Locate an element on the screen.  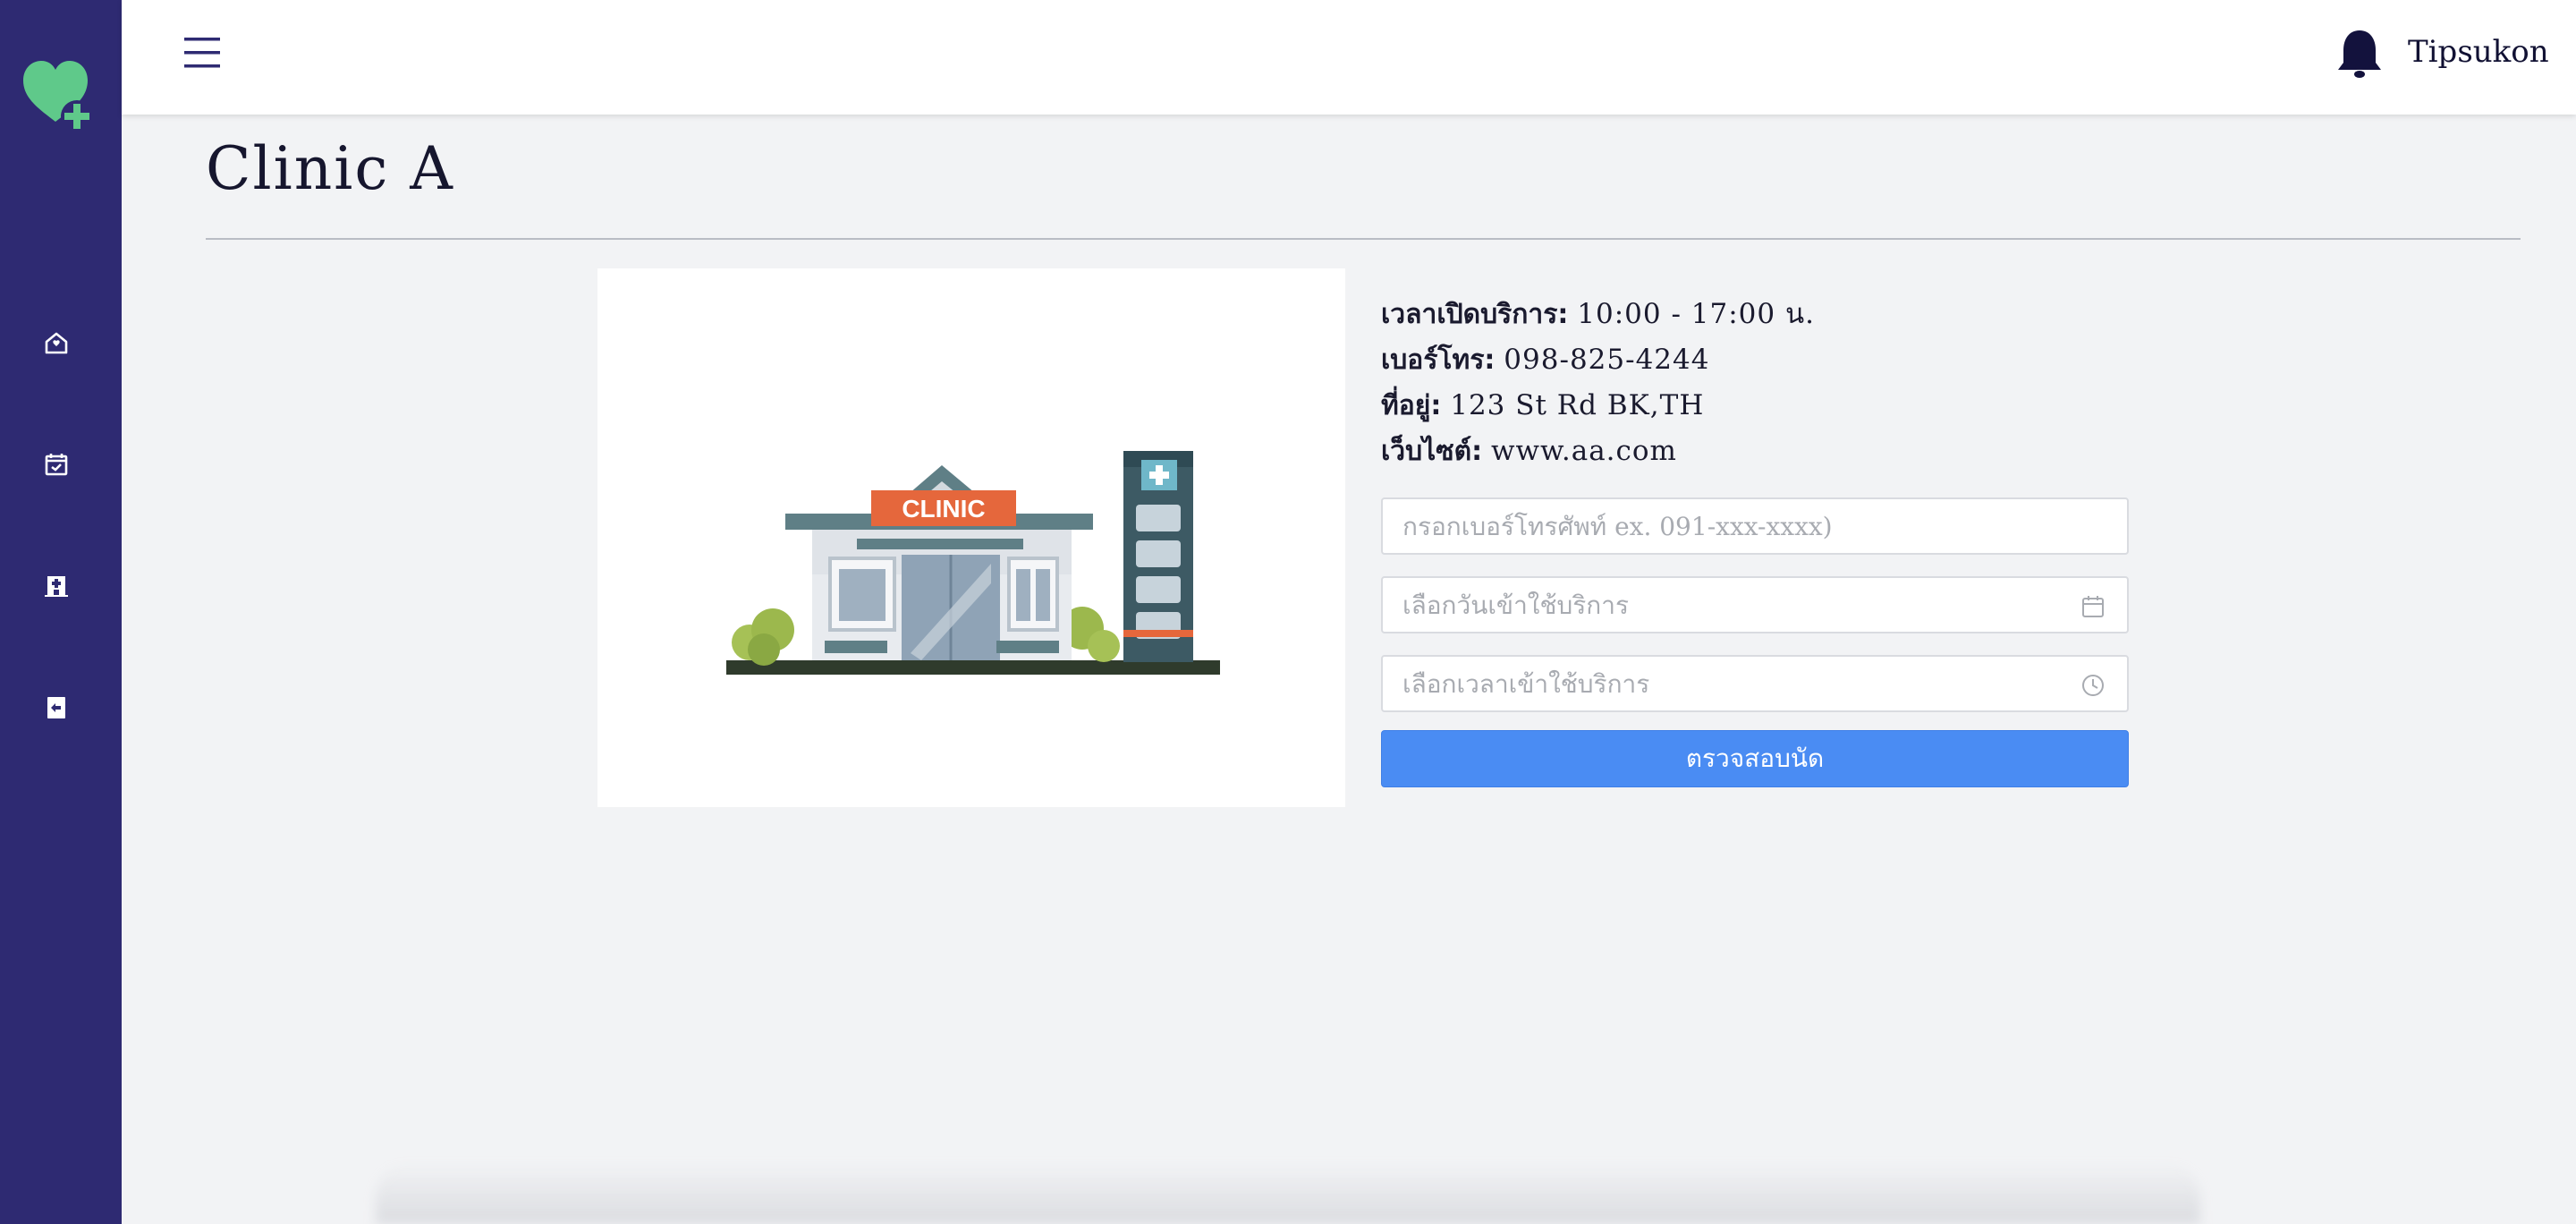
hours-value: 10:00 - 17:00 น. is located at coordinates (1696, 314).